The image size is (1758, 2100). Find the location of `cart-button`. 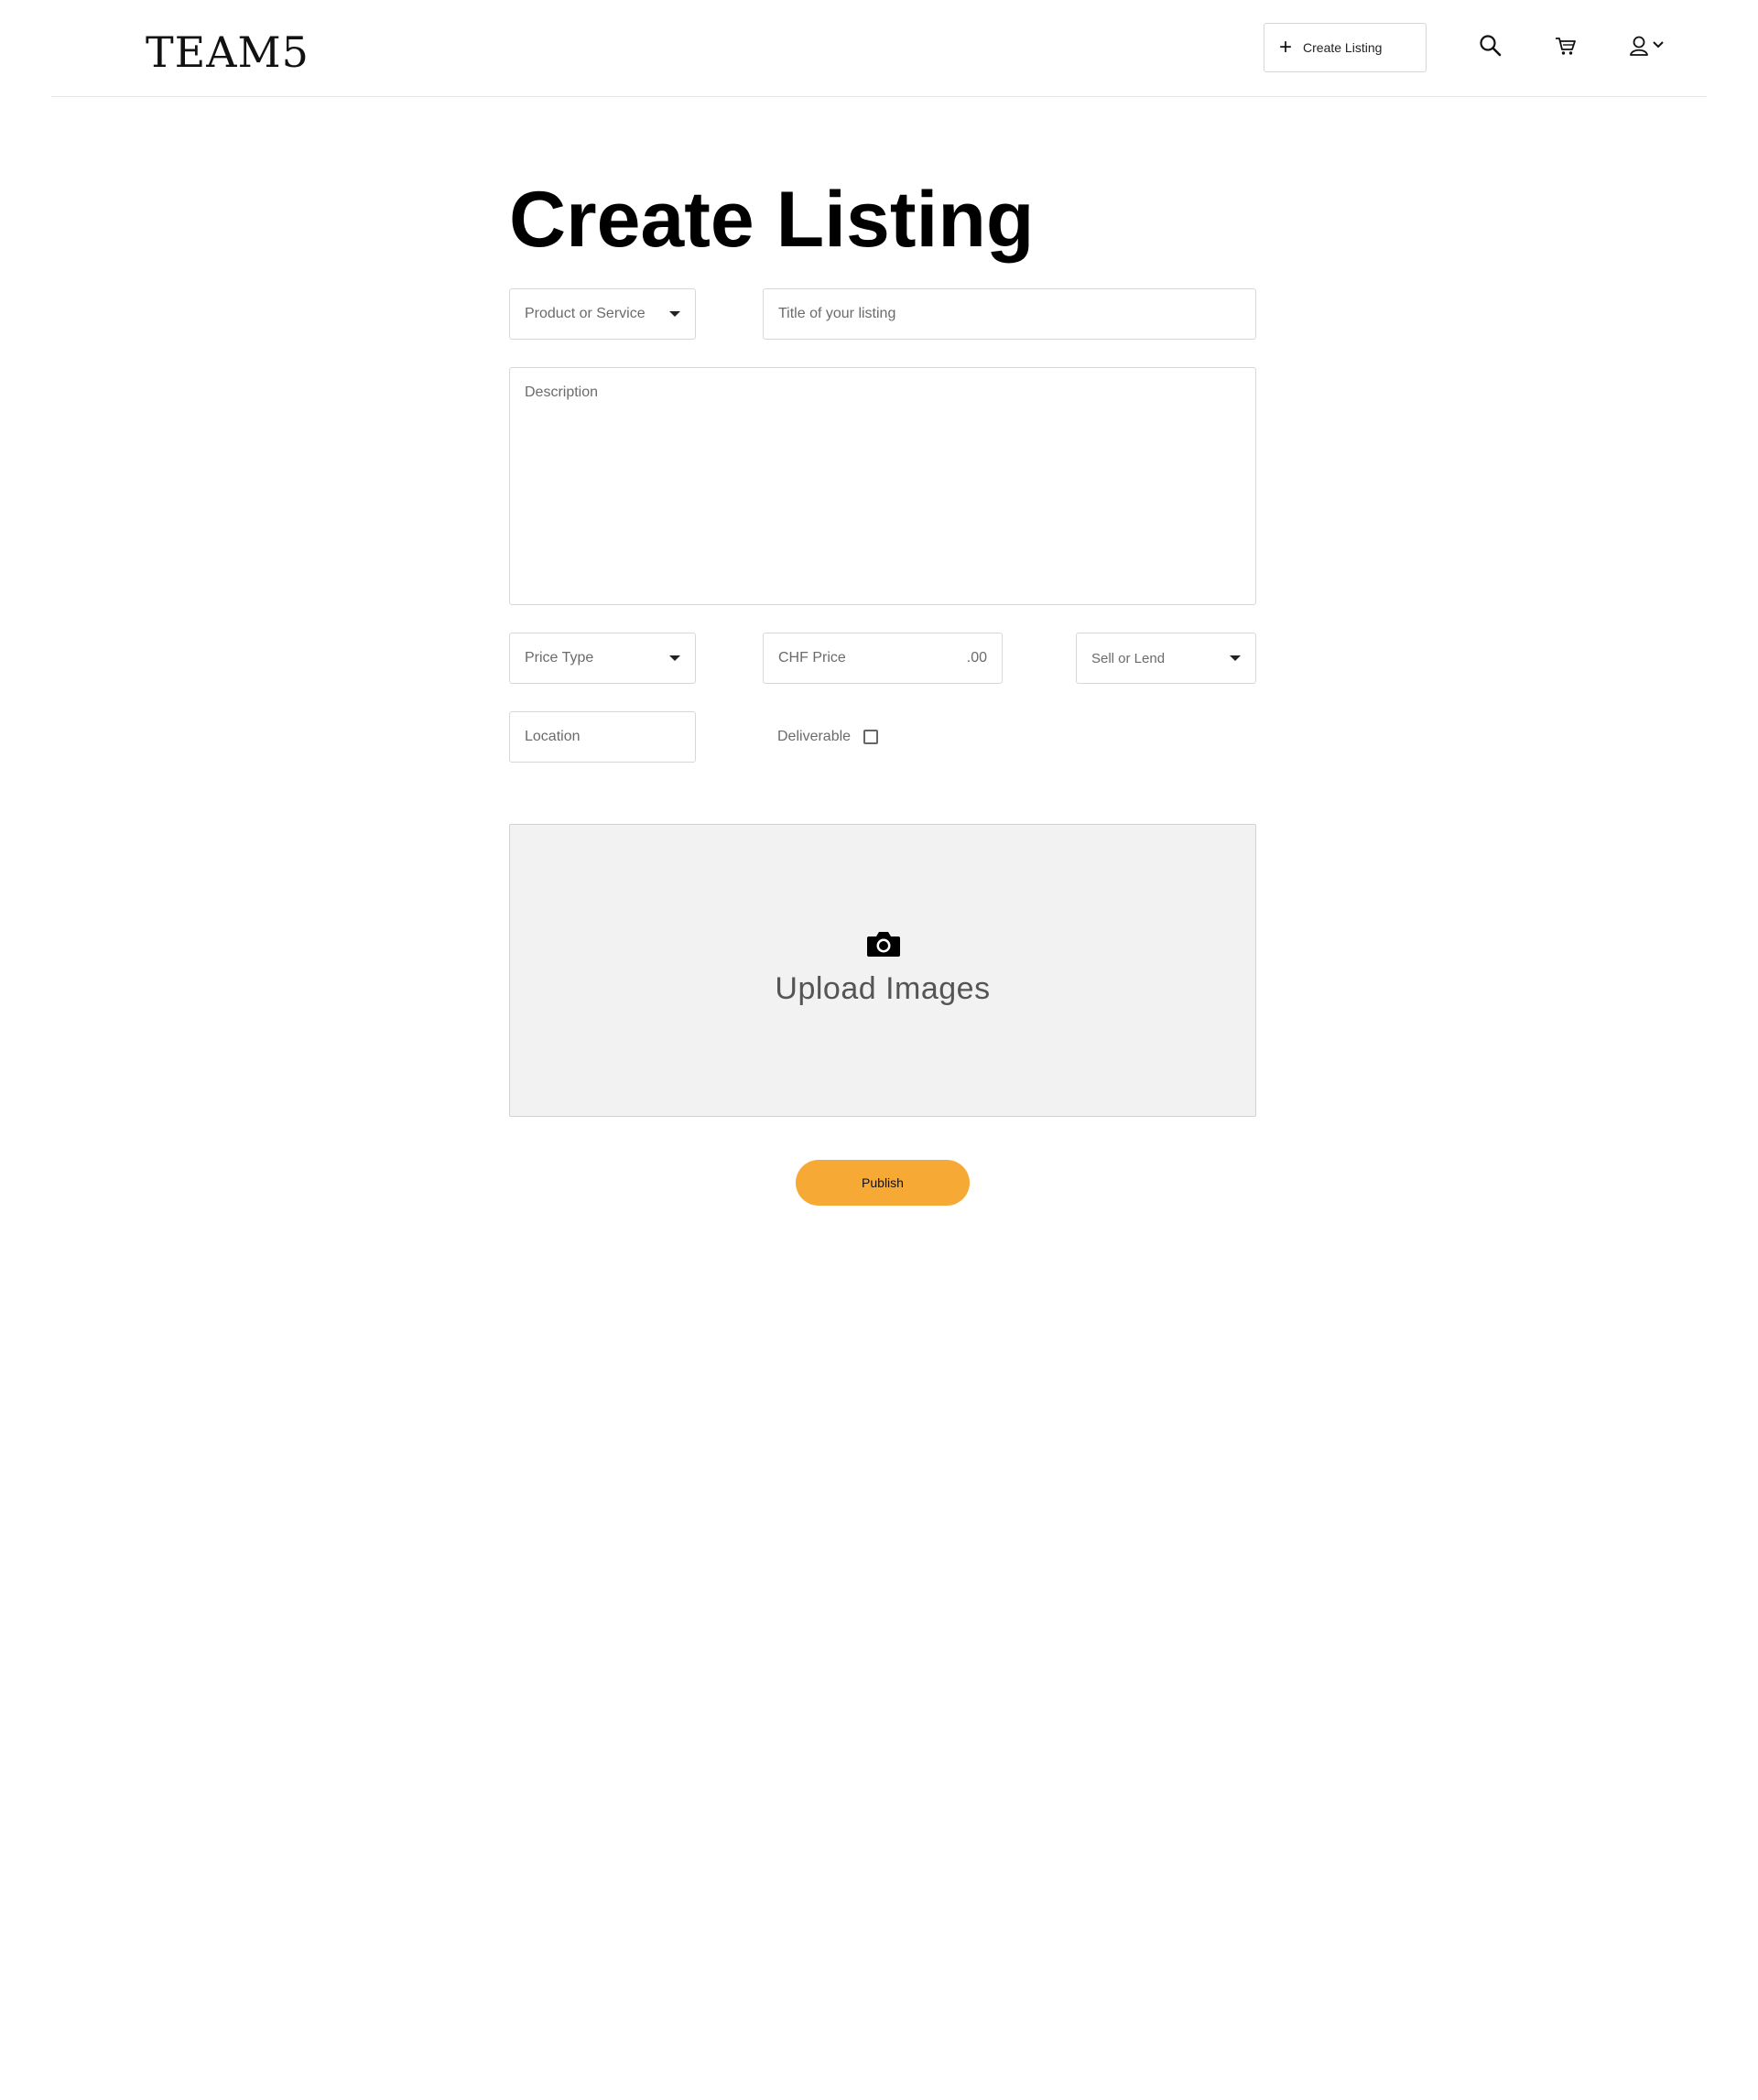

cart-button is located at coordinates (1567, 47).